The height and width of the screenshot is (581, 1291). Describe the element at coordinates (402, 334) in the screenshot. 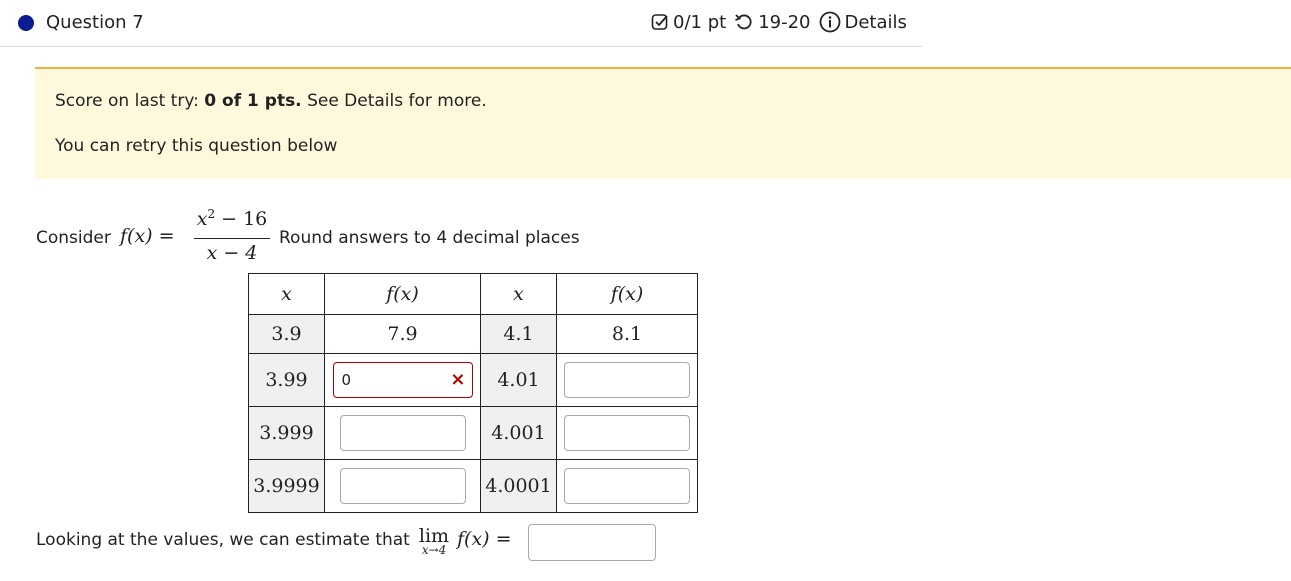

I see `fx-value-cell: 7.9` at that location.